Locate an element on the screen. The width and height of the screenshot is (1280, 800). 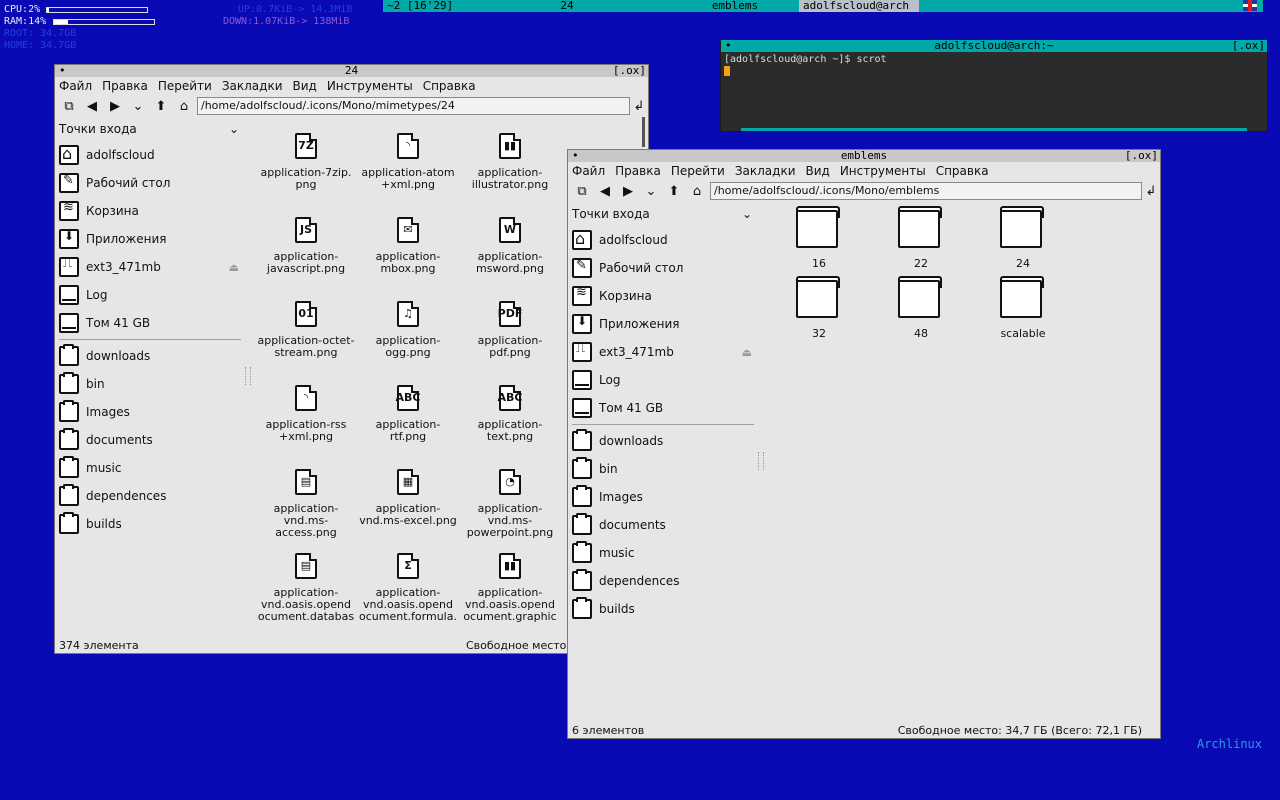
file-item: ▮▮ application- illustrator.png is located at coordinates (510, 169).